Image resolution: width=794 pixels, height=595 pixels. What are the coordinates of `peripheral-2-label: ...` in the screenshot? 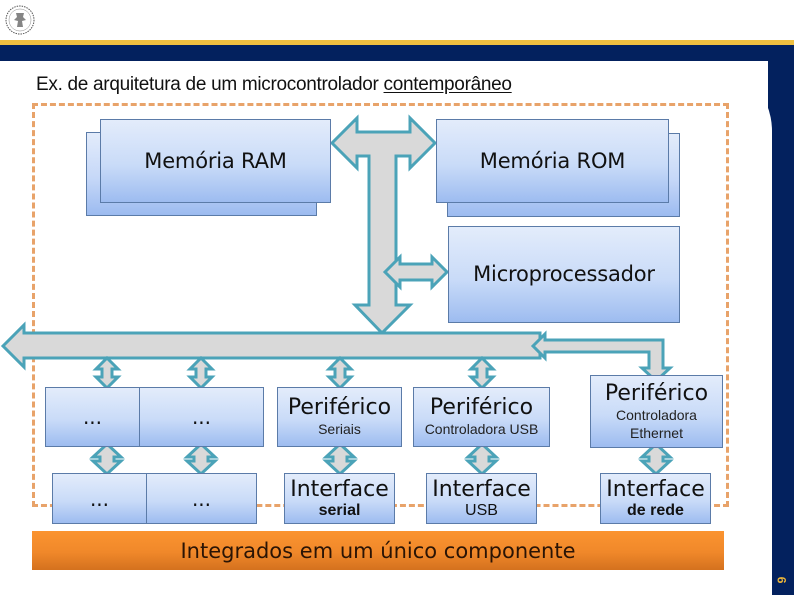 It's located at (201, 417).